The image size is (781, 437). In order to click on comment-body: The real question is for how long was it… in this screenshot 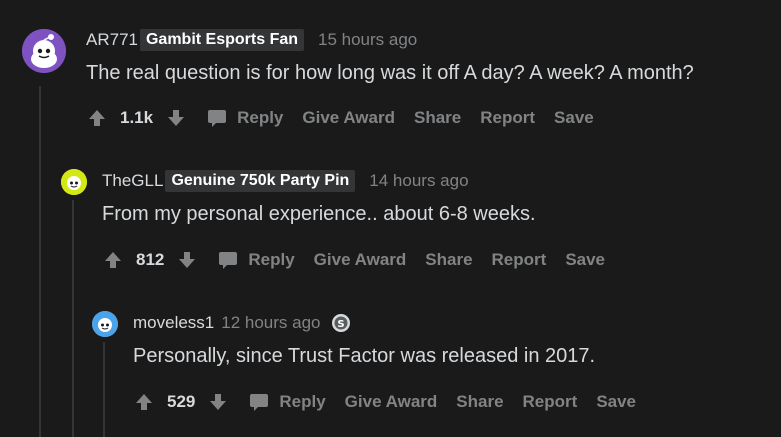, I will do `click(390, 73)`.